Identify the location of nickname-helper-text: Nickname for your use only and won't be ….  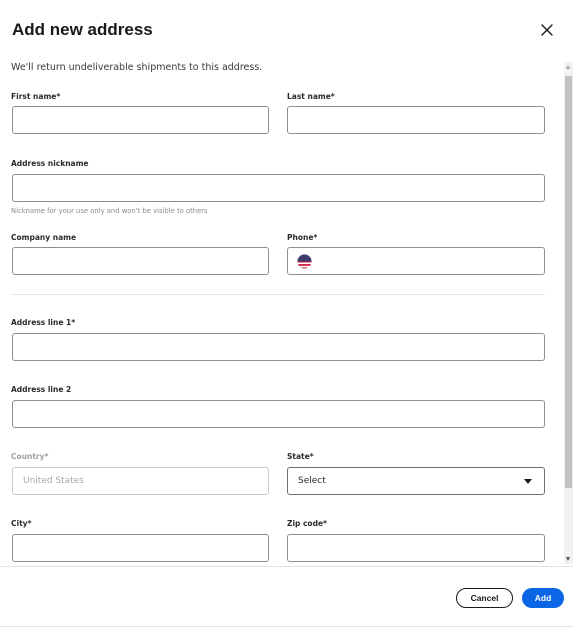
(109, 211).